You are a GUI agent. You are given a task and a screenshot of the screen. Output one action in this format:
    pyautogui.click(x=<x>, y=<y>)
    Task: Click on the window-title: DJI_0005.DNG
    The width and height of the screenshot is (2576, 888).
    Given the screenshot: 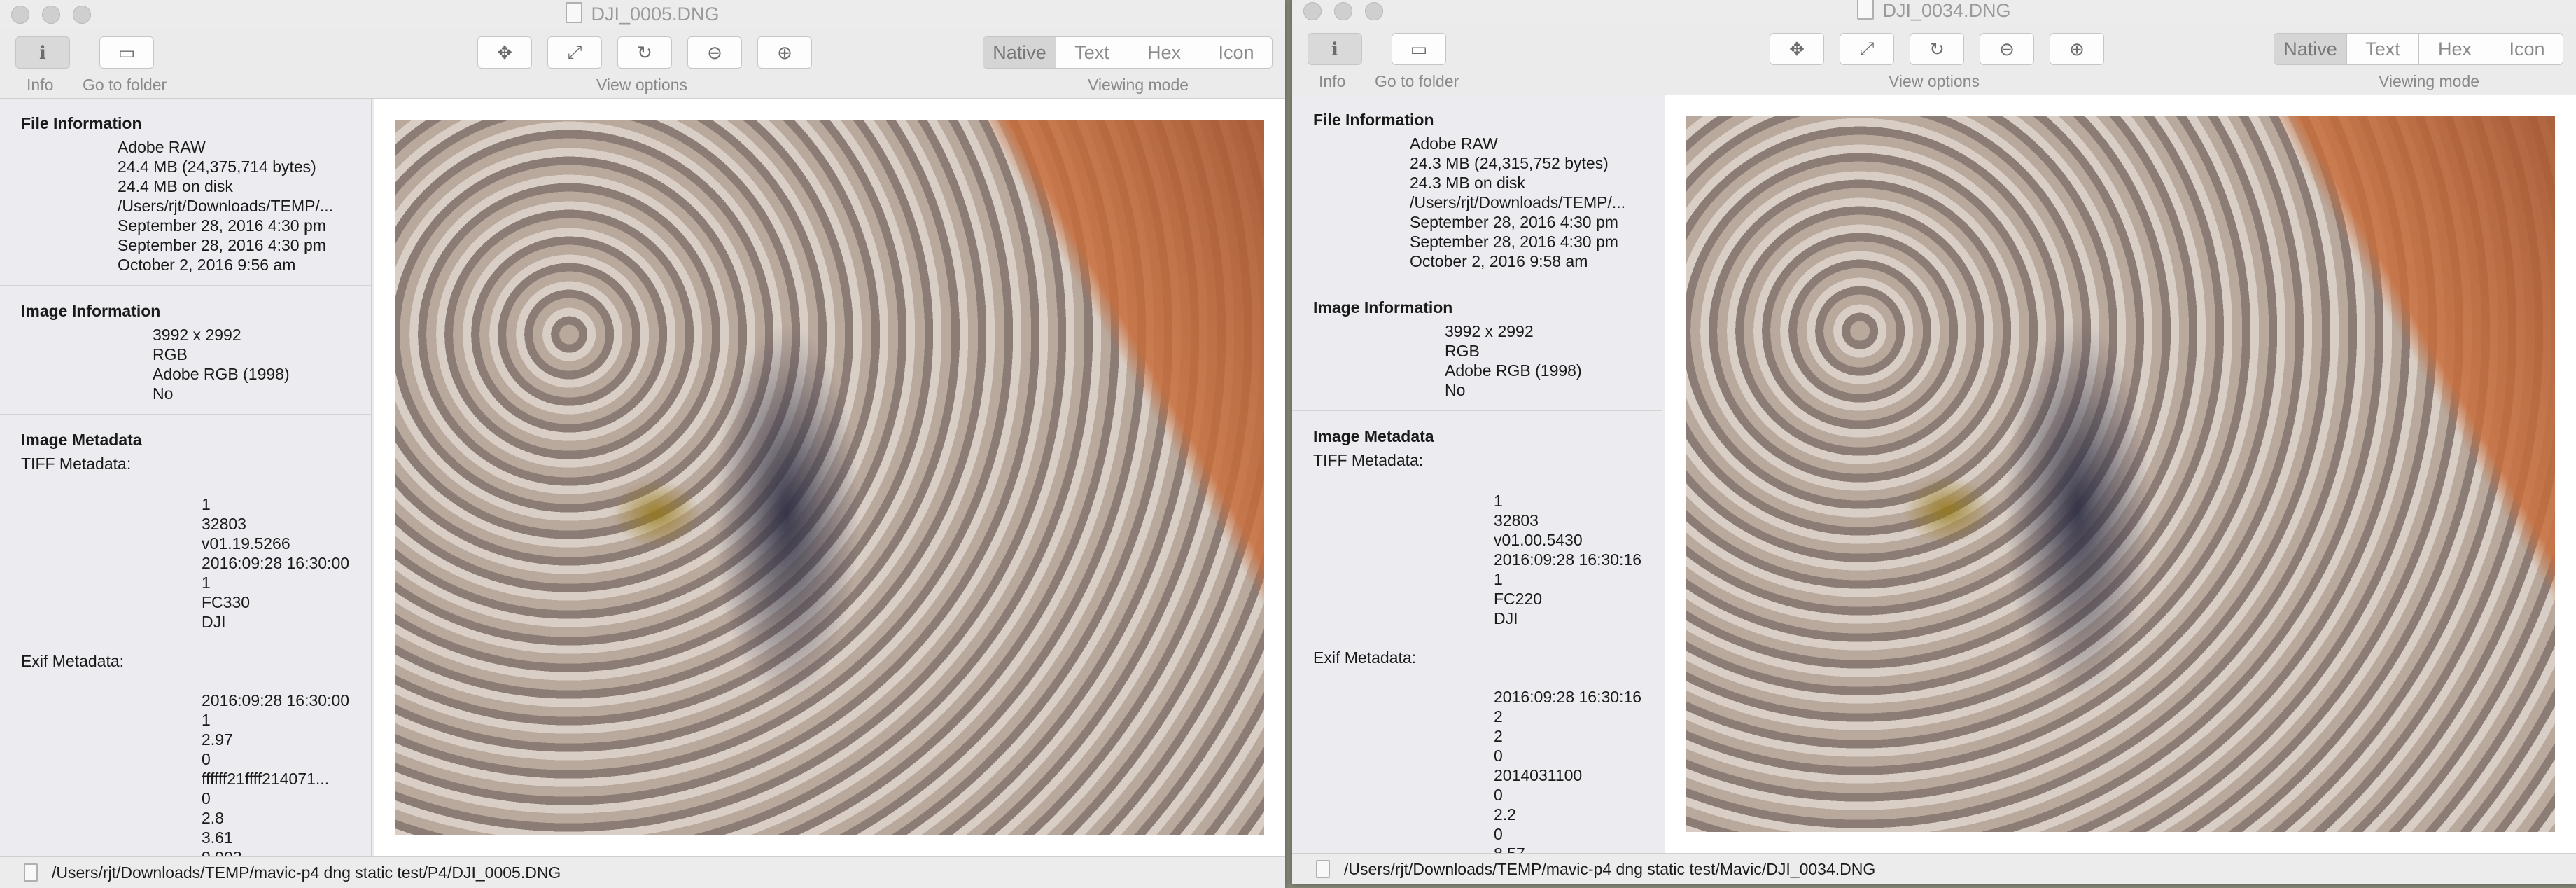 What is the action you would take?
    pyautogui.click(x=655, y=14)
    